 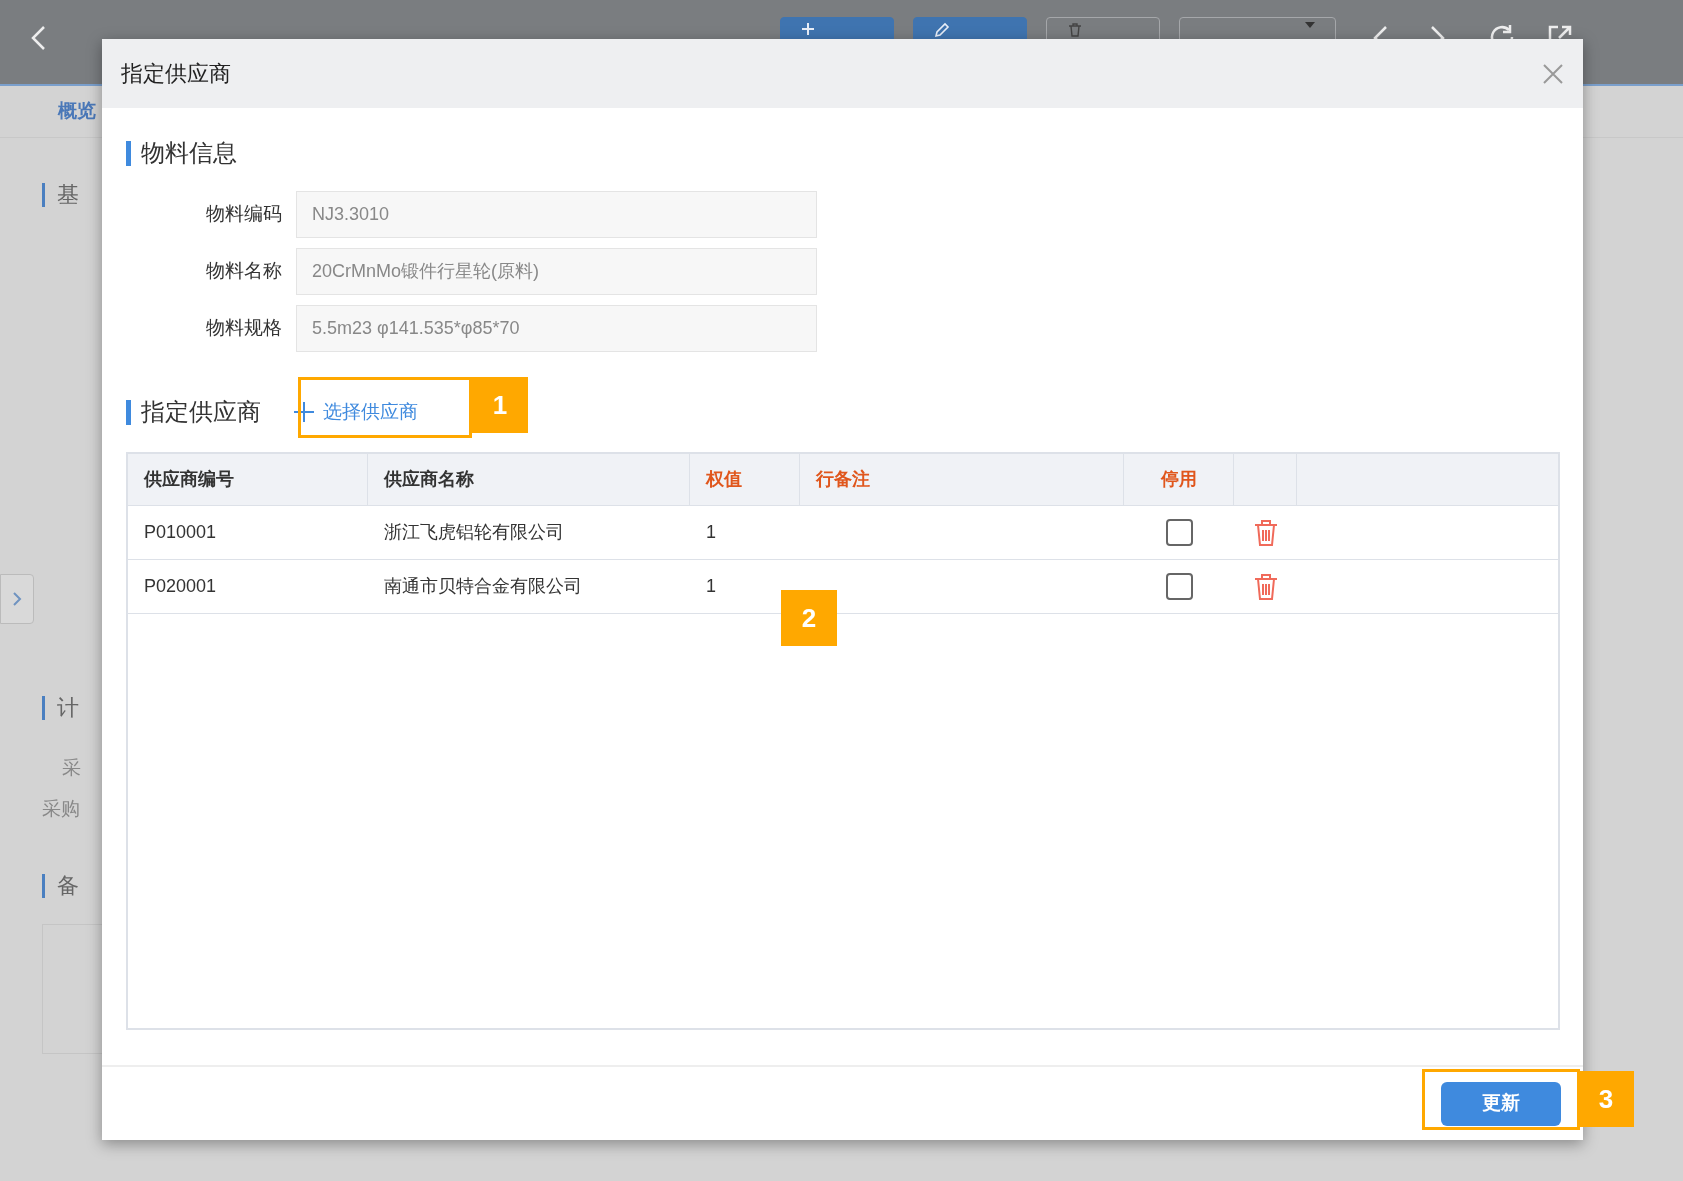 What do you see at coordinates (189, 479) in the screenshot?
I see `column-header: 供应商编号` at bounding box center [189, 479].